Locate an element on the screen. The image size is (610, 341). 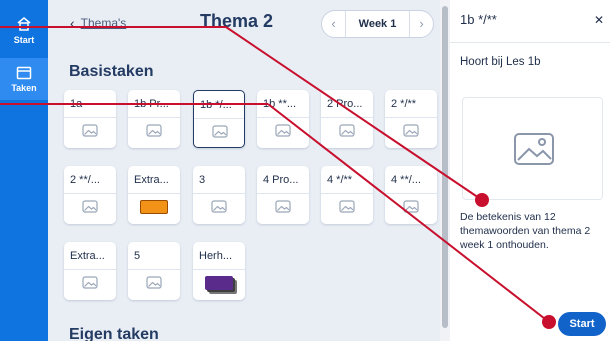
back-link-label: Thema's is located at coordinates (103, 23).